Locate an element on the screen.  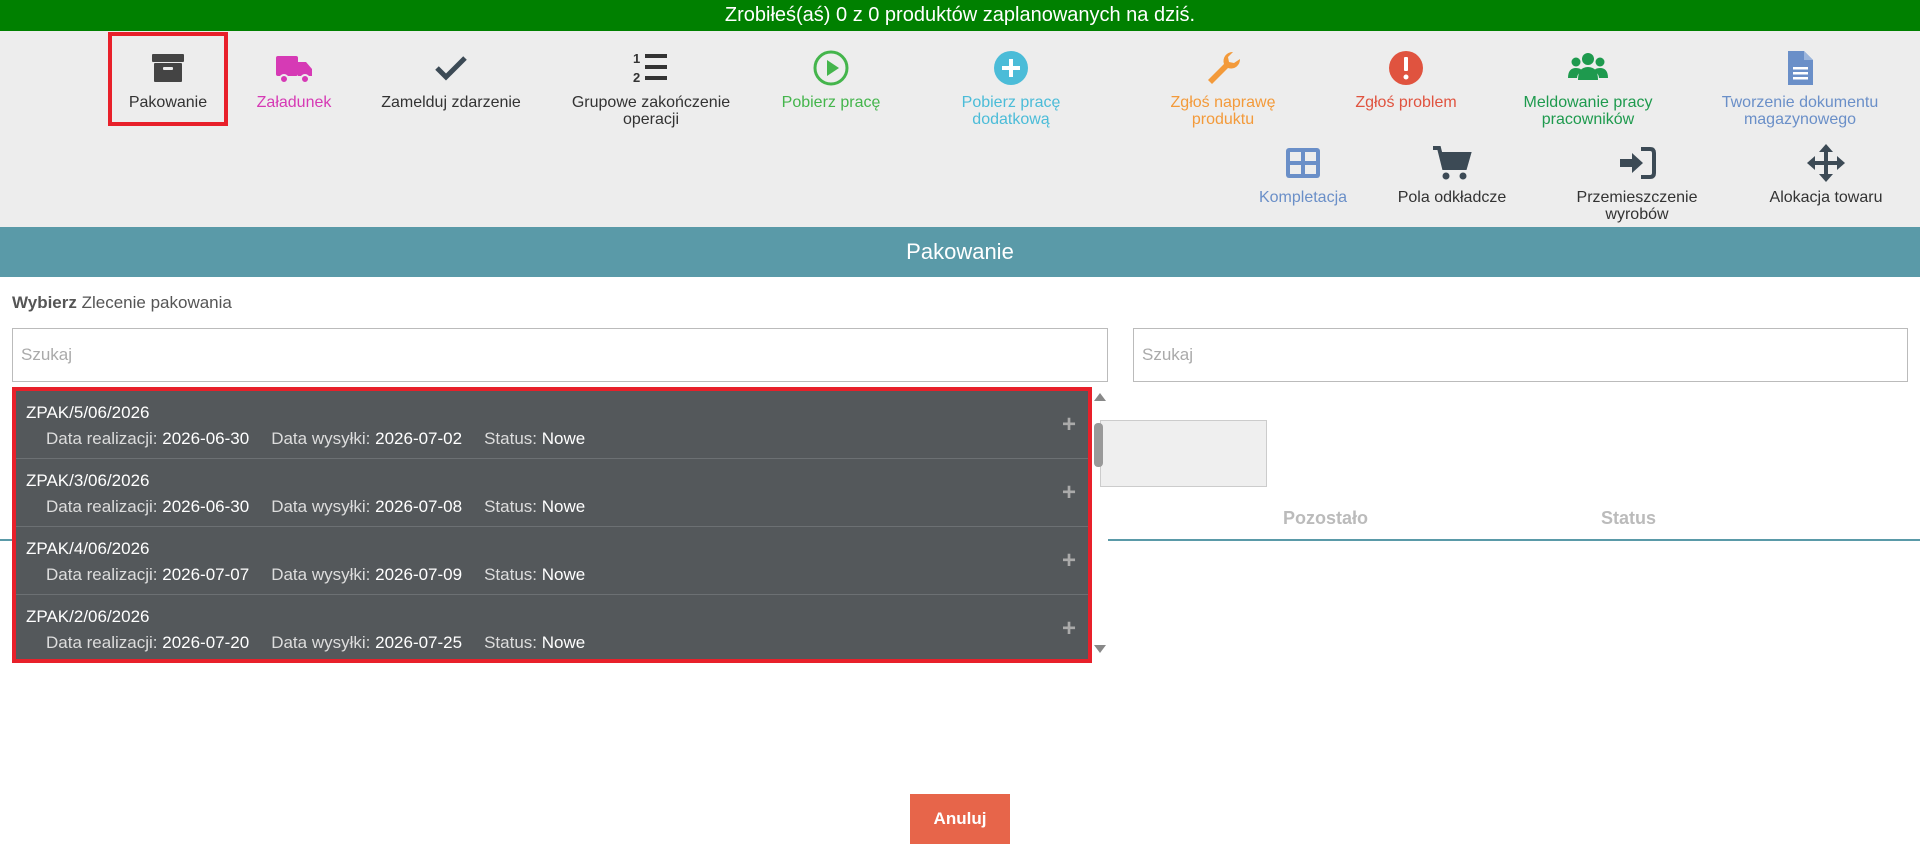
tool-label: Zgłoś naprawę produktu is located at coordinates (1223, 111).